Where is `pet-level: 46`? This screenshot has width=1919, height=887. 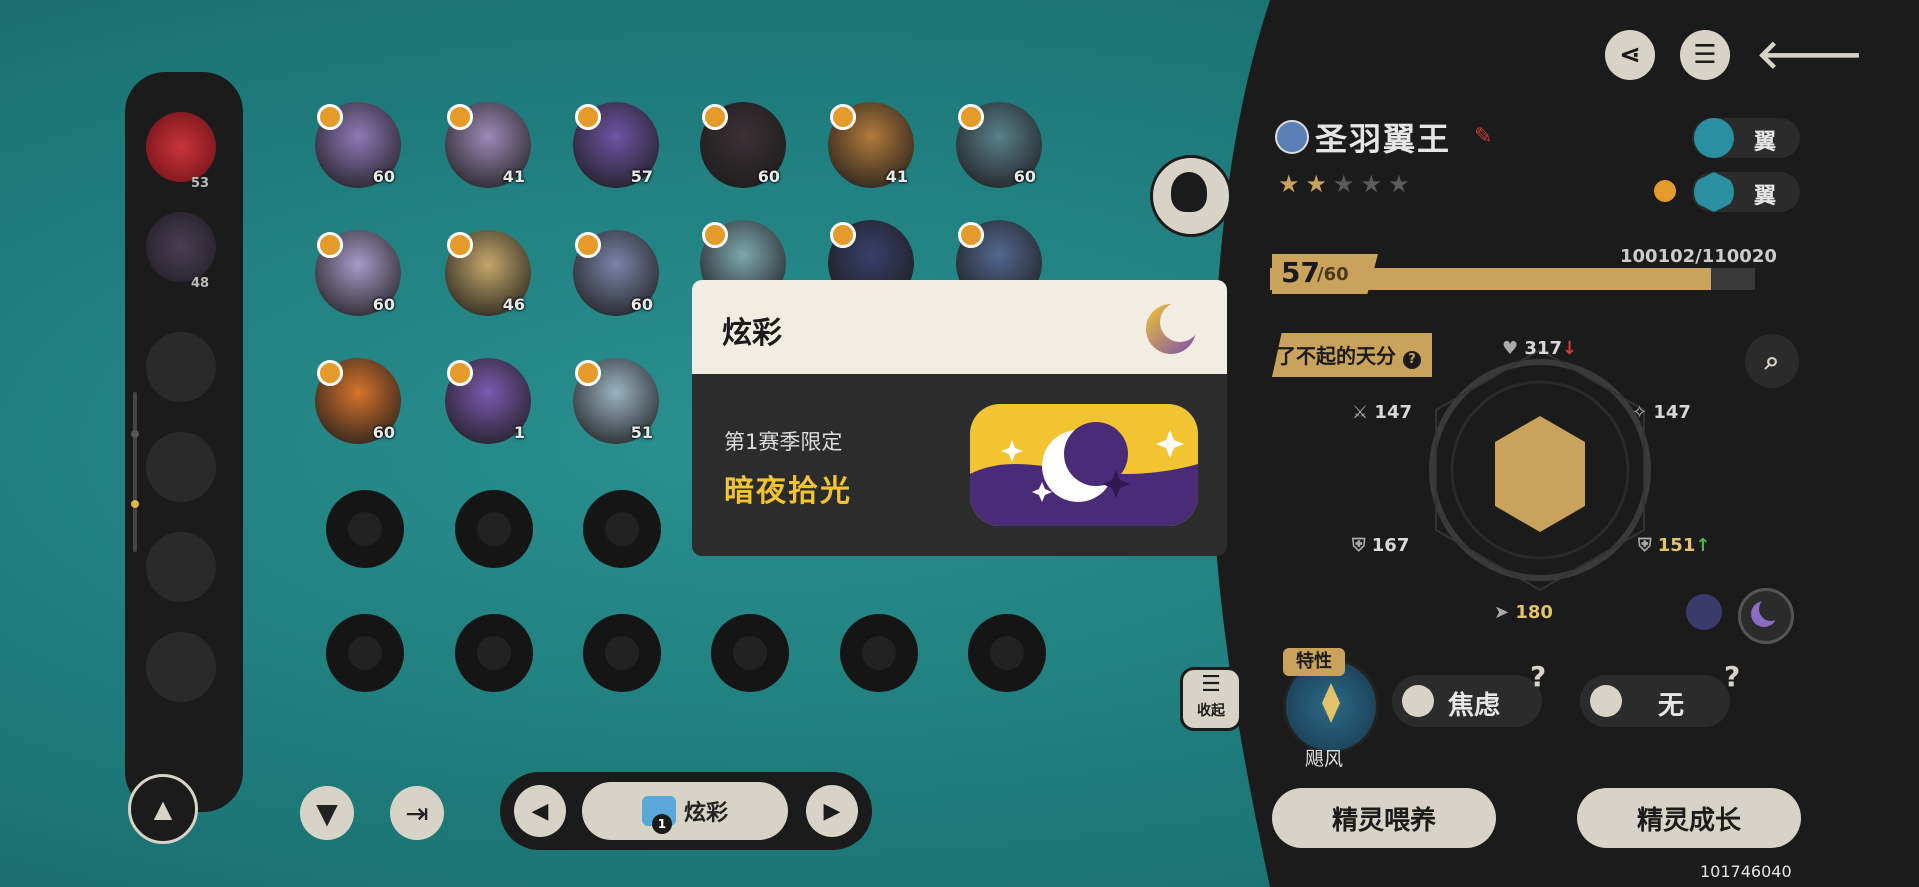 pet-level: 46 is located at coordinates (513, 304).